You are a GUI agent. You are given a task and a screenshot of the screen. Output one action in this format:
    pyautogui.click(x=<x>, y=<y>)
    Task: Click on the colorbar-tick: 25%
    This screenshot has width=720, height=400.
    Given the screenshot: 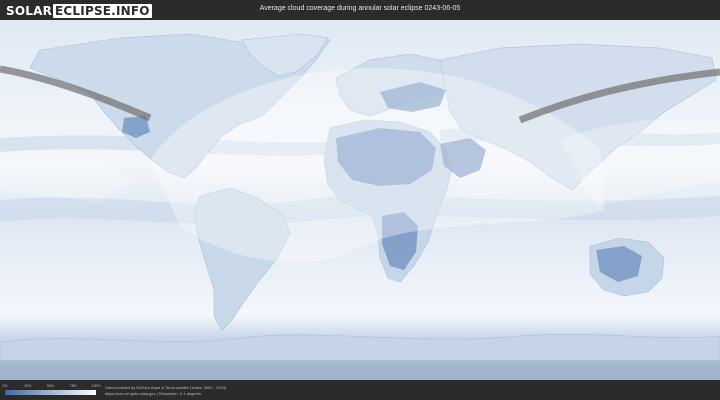 What is the action you would take?
    pyautogui.click(x=28, y=386)
    